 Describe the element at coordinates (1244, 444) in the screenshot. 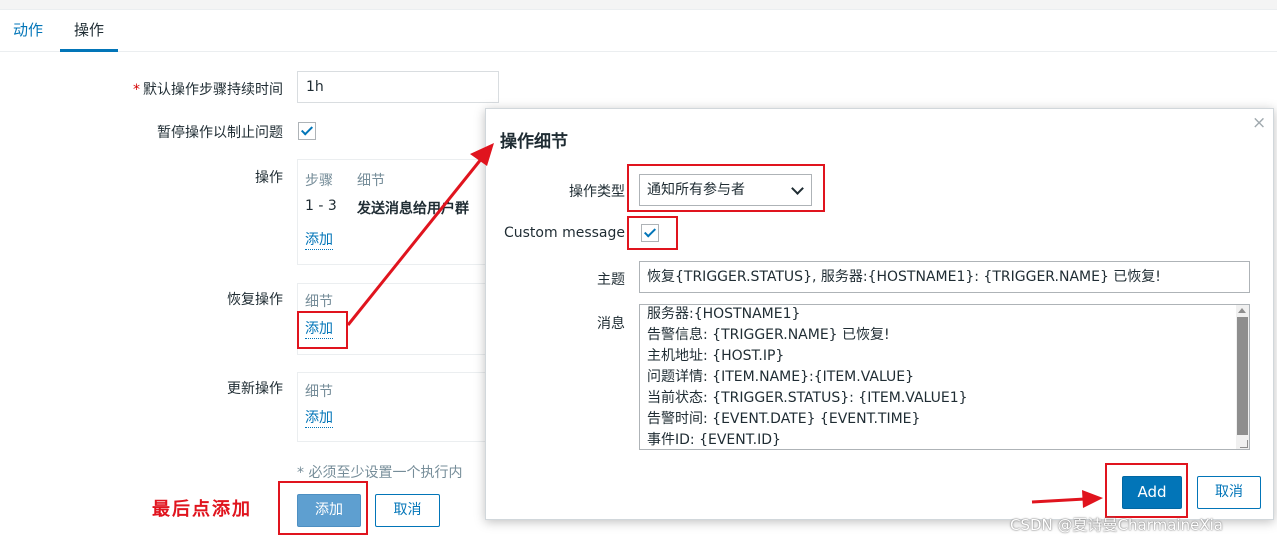

I see `resize-grip-icon` at that location.